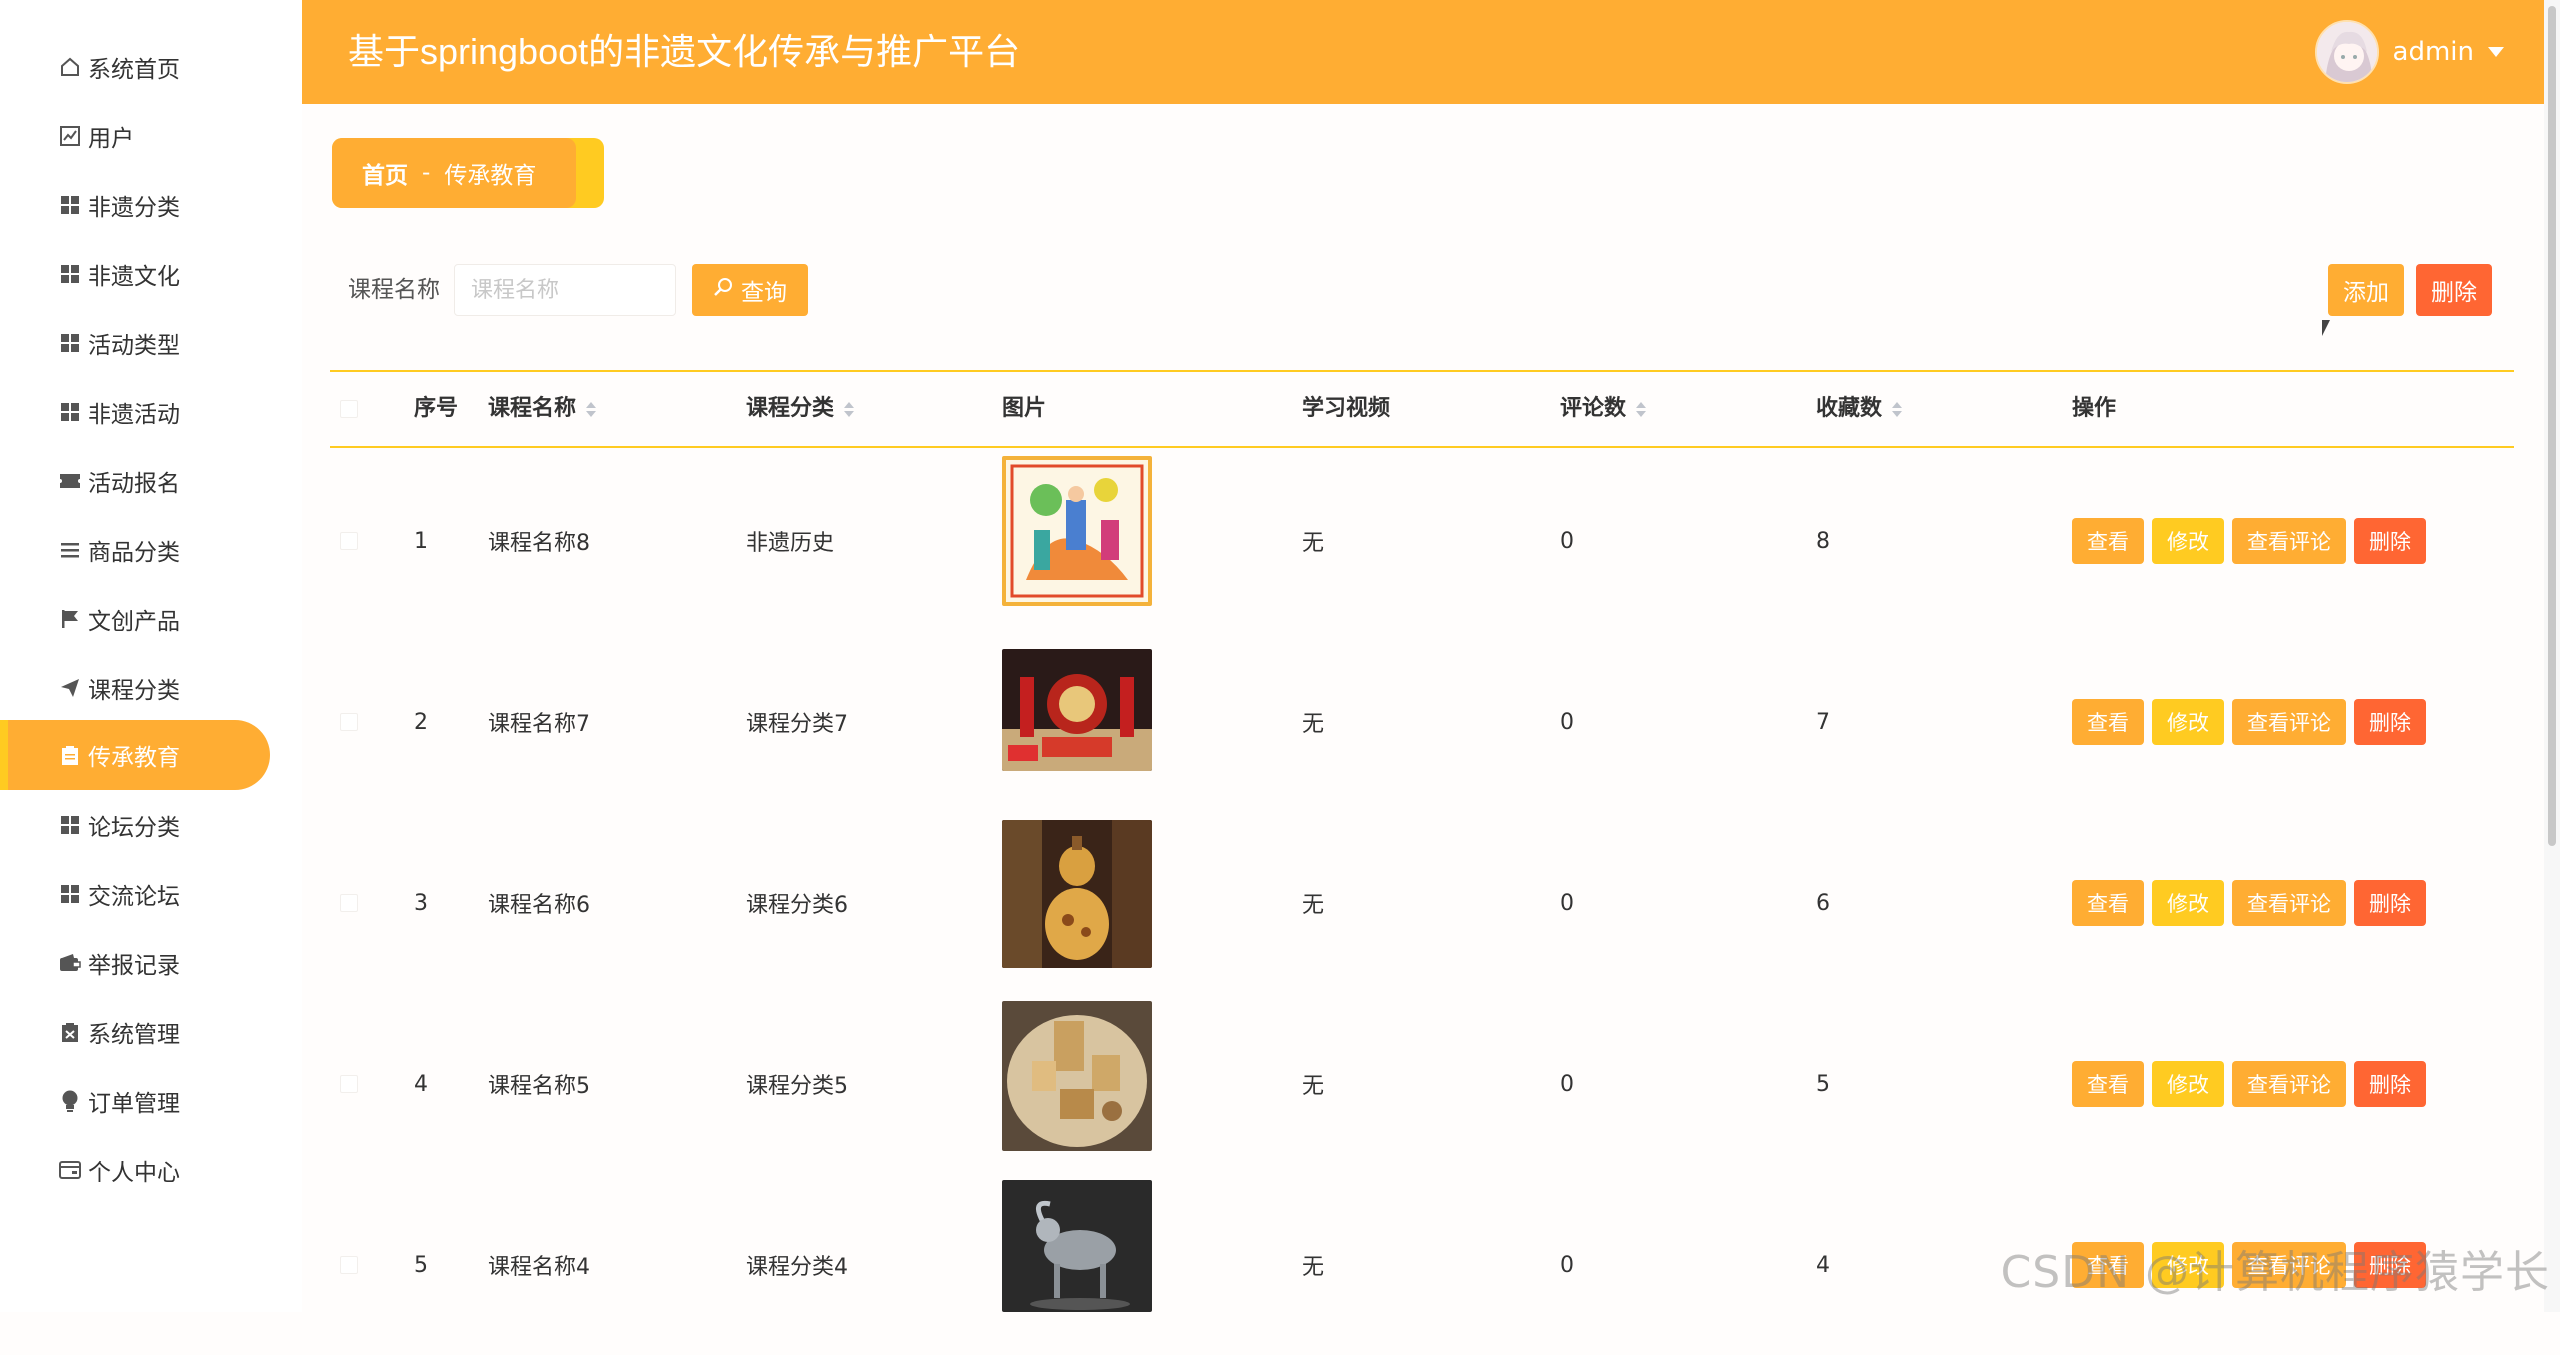 Image resolution: width=2560 pixels, height=1355 pixels. I want to click on table-row: 1 课程名称8 非遗历史 无 0 8 查看 修改 查看评论 删除, so click(1422, 540).